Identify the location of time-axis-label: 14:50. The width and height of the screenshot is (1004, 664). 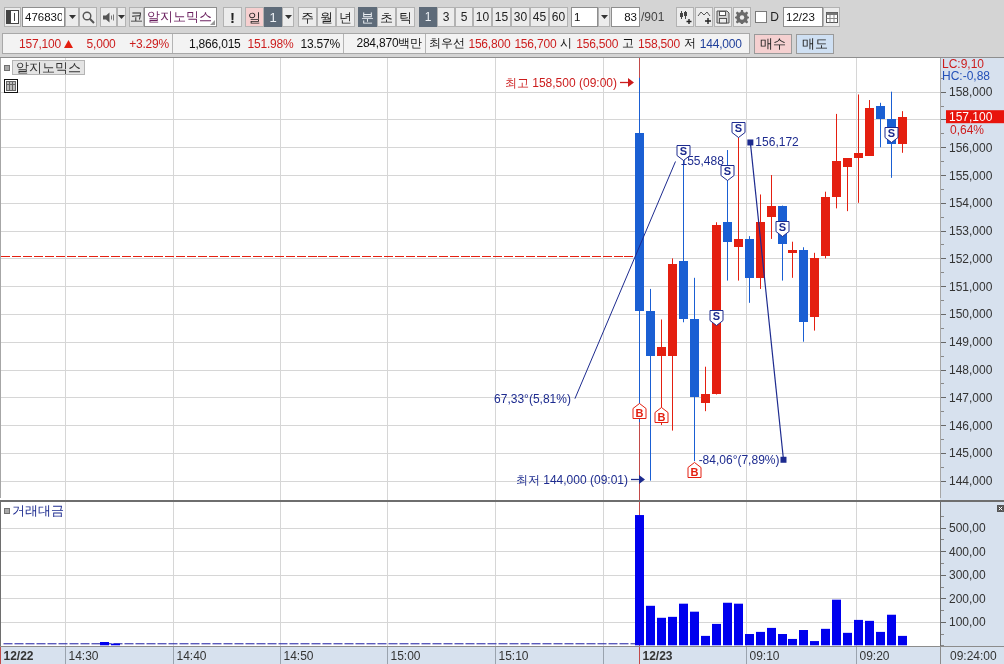
(298, 655).